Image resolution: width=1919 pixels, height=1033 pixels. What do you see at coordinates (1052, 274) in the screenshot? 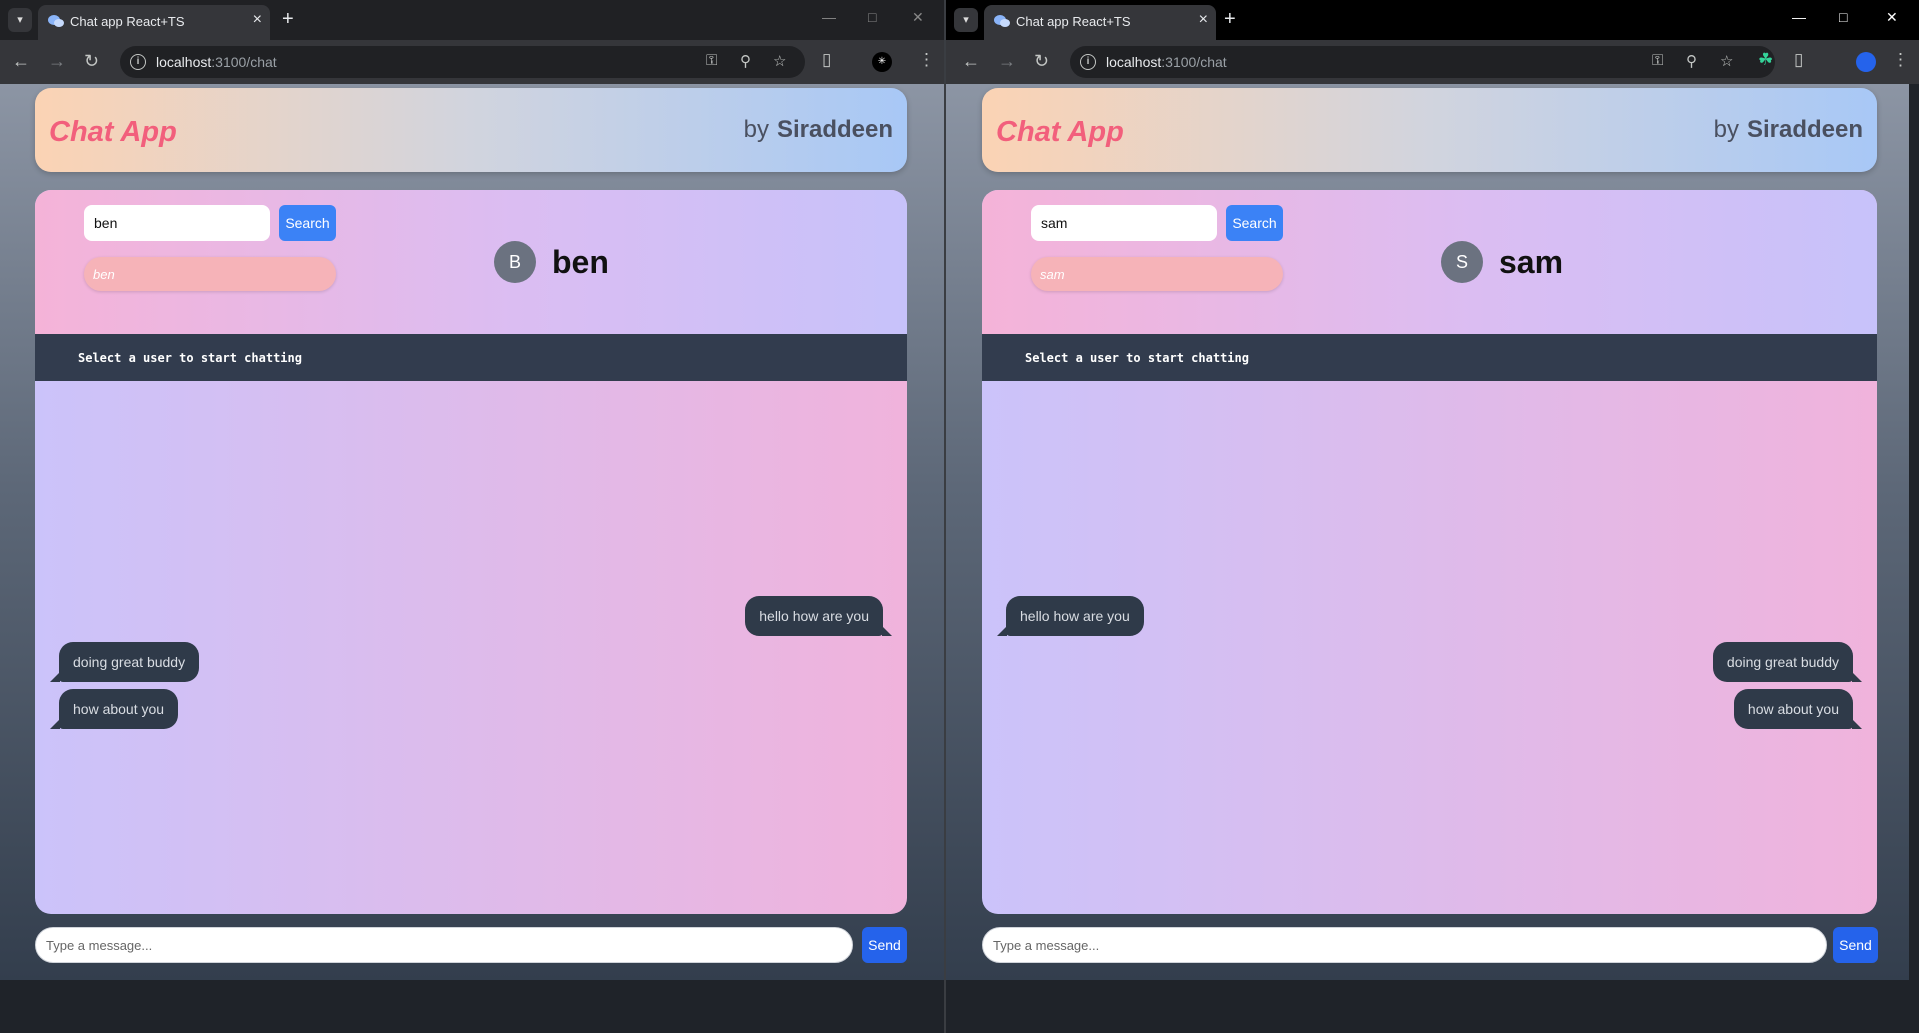
I see `search-result-label: sam` at bounding box center [1052, 274].